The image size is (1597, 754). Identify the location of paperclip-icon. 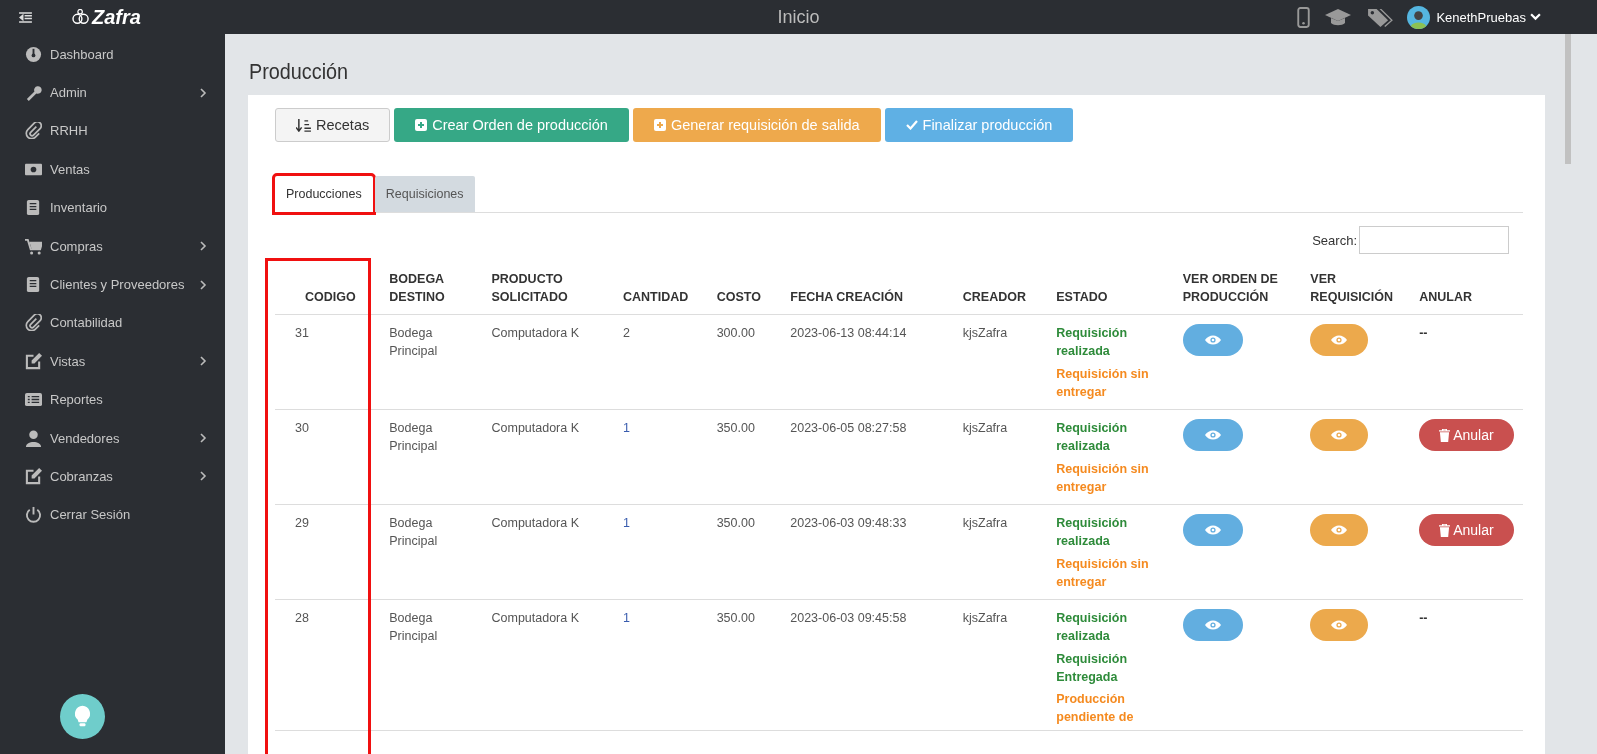
(33, 323).